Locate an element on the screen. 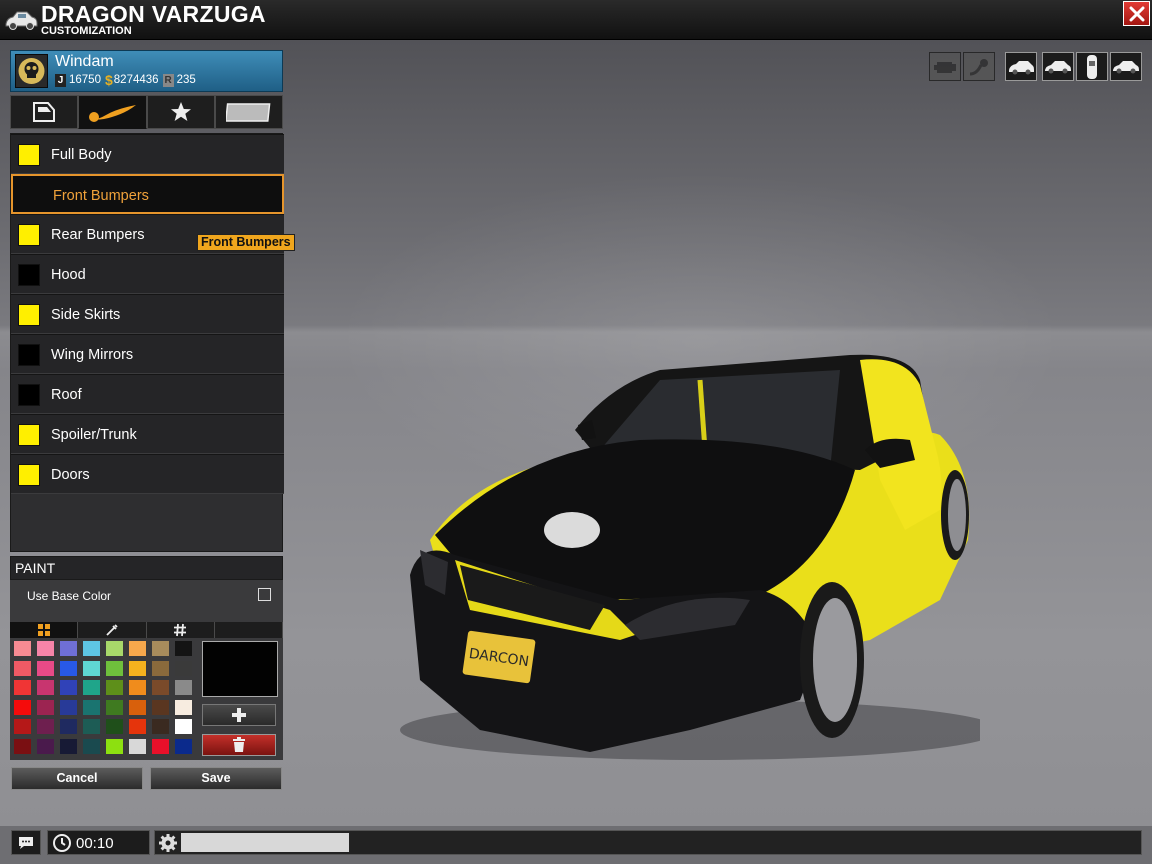 The height and width of the screenshot is (864, 1152). rear-view-button is located at coordinates (1126, 66).